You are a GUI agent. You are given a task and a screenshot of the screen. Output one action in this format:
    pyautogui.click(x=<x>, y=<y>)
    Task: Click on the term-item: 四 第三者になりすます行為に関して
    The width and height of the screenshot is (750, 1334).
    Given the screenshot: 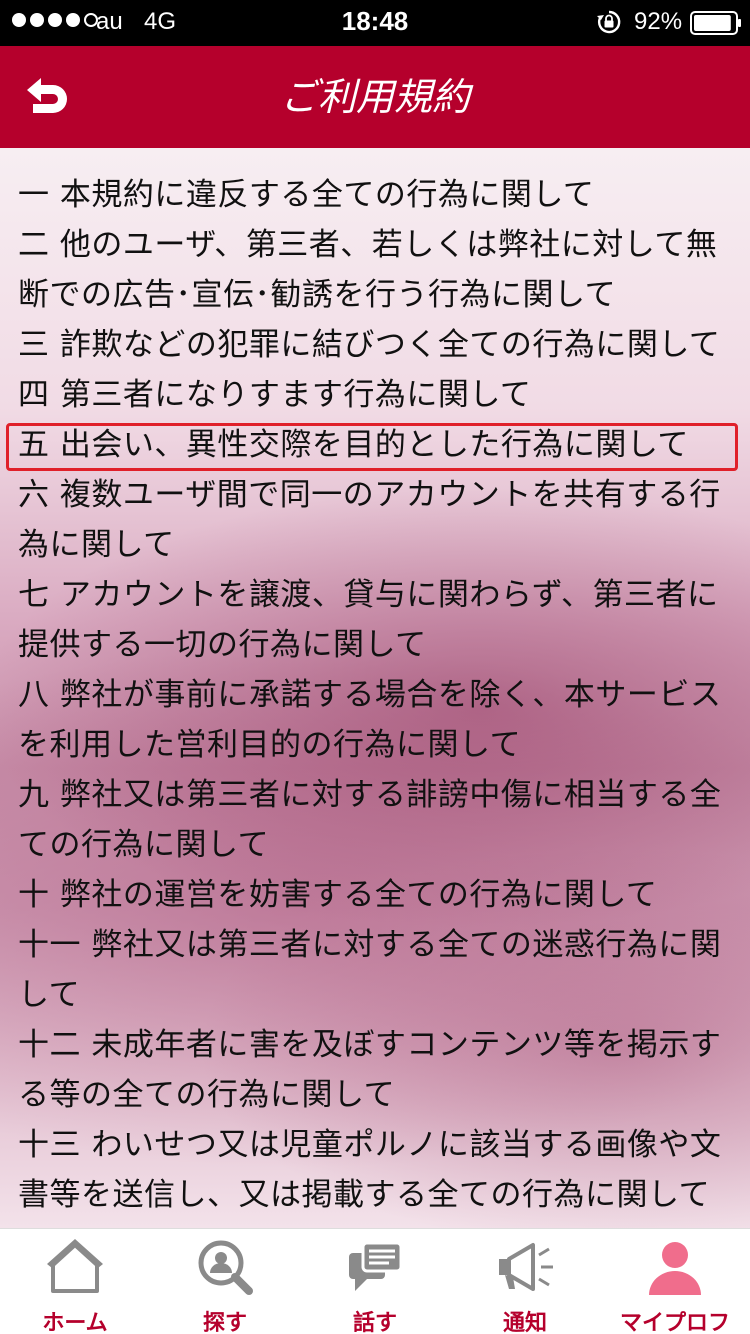 What is the action you would take?
    pyautogui.click(x=275, y=395)
    